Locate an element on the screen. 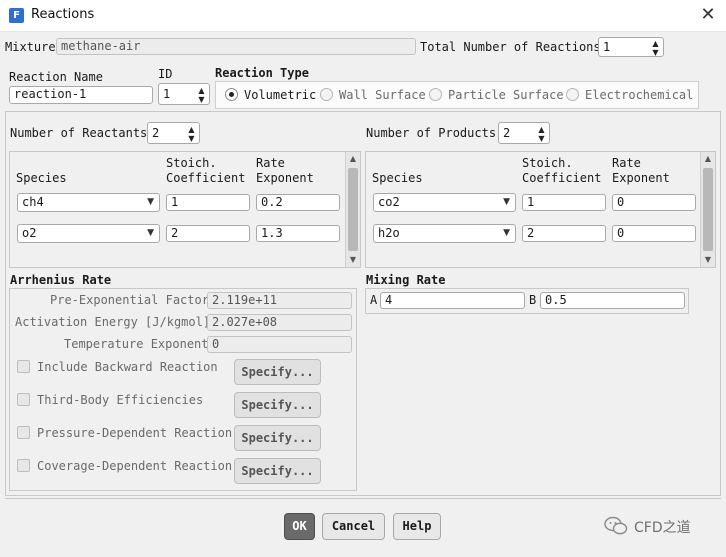  reactants-count-label: Number of Reactants is located at coordinates (79, 133).